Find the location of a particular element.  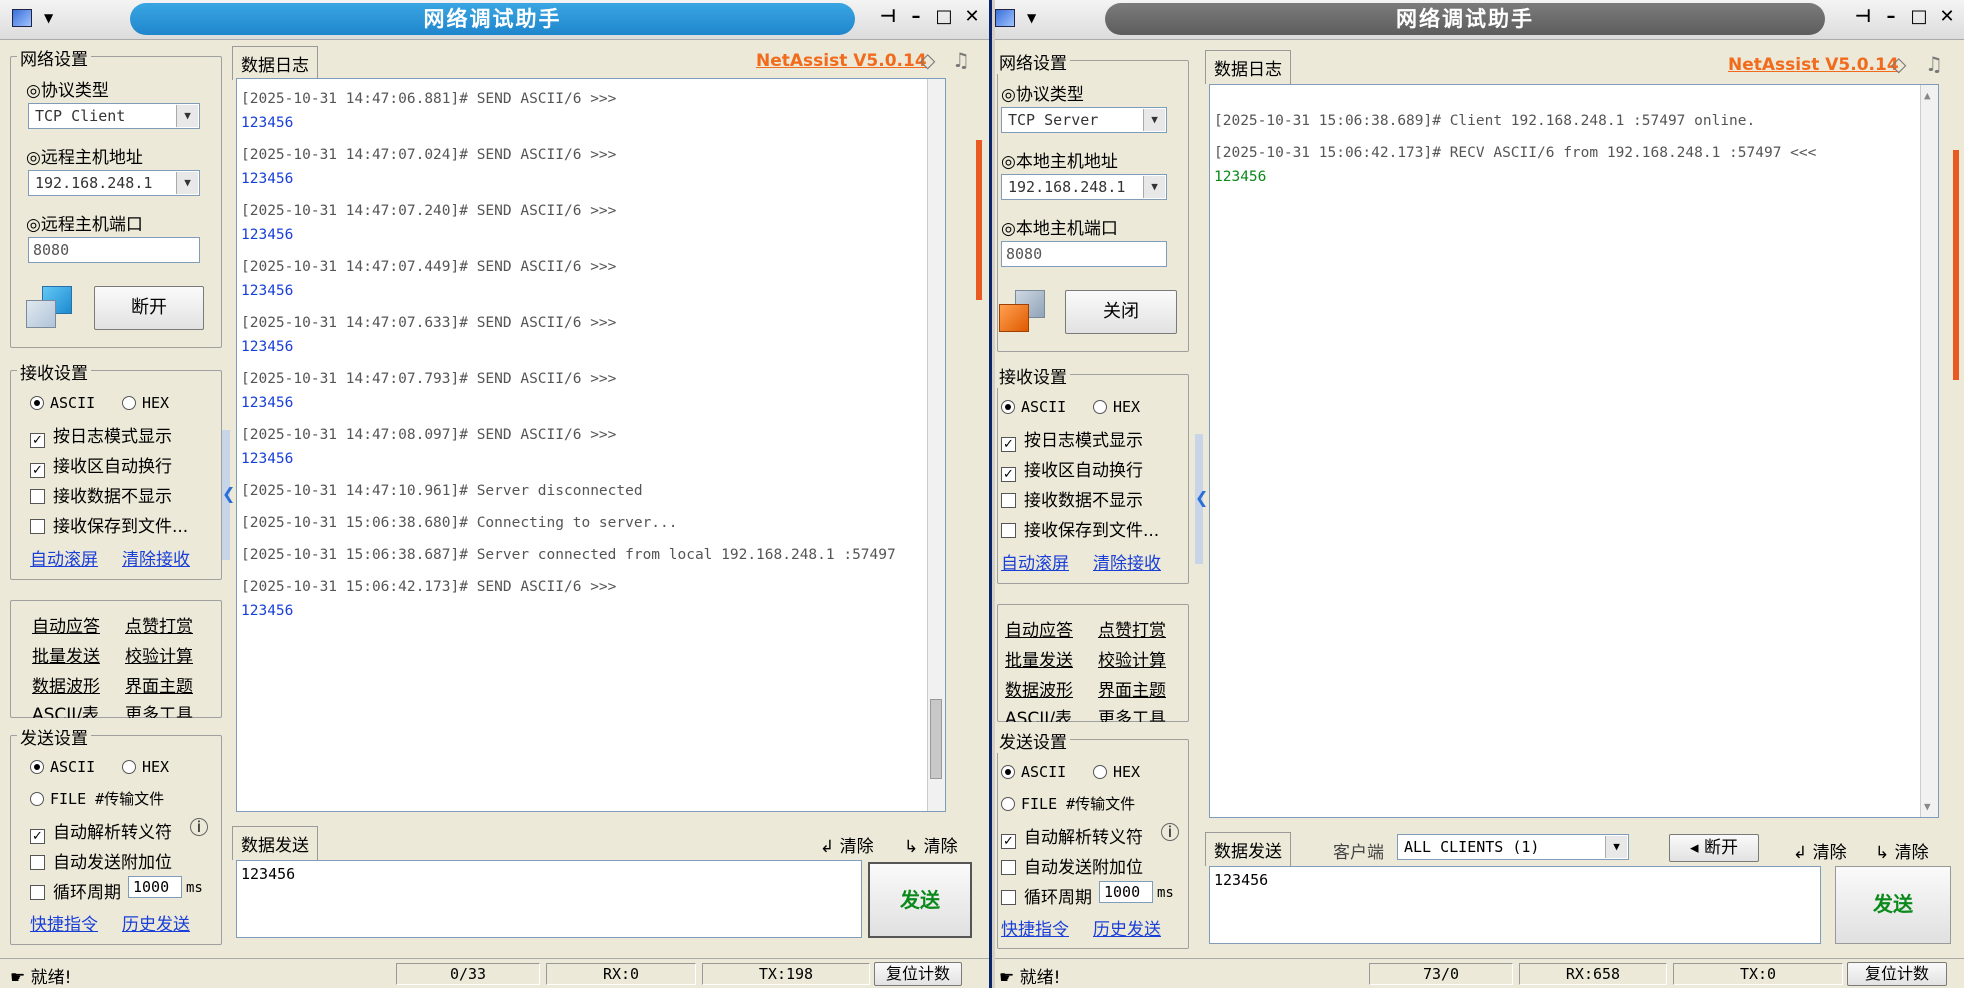

disconnect-client-button: ◂ 断开 is located at coordinates (1714, 848).